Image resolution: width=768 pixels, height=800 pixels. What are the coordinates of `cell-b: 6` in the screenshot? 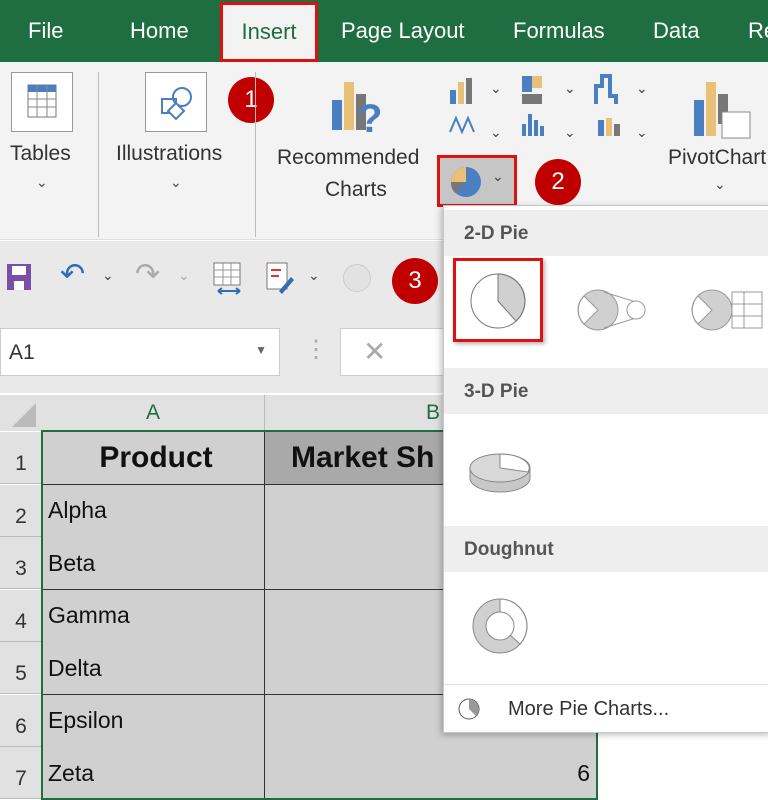 It's located at (431, 773).